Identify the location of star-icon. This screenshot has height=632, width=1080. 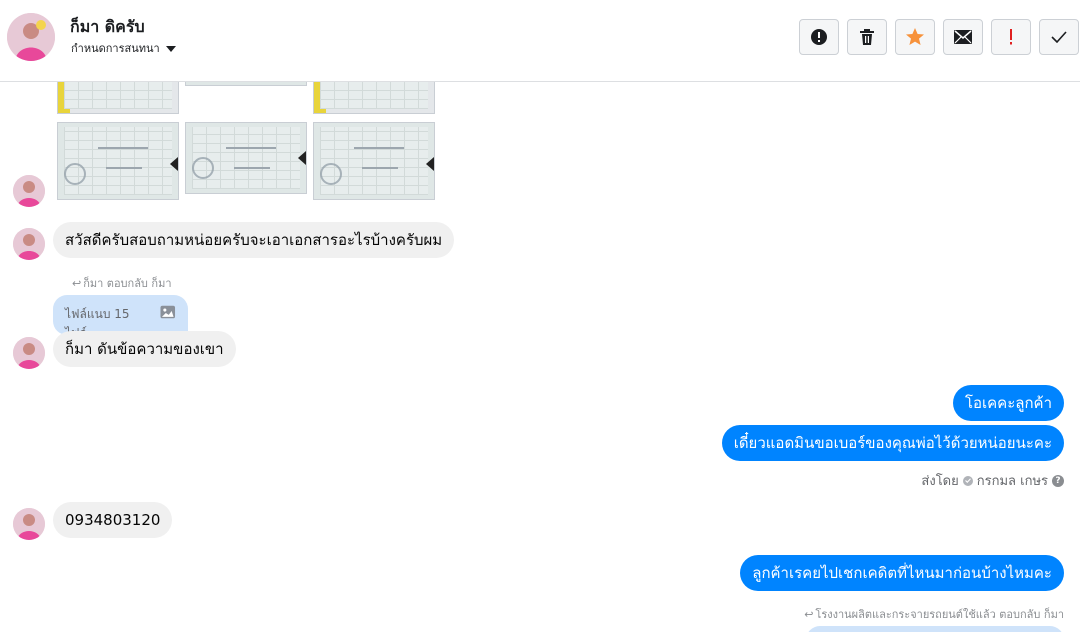
(915, 36).